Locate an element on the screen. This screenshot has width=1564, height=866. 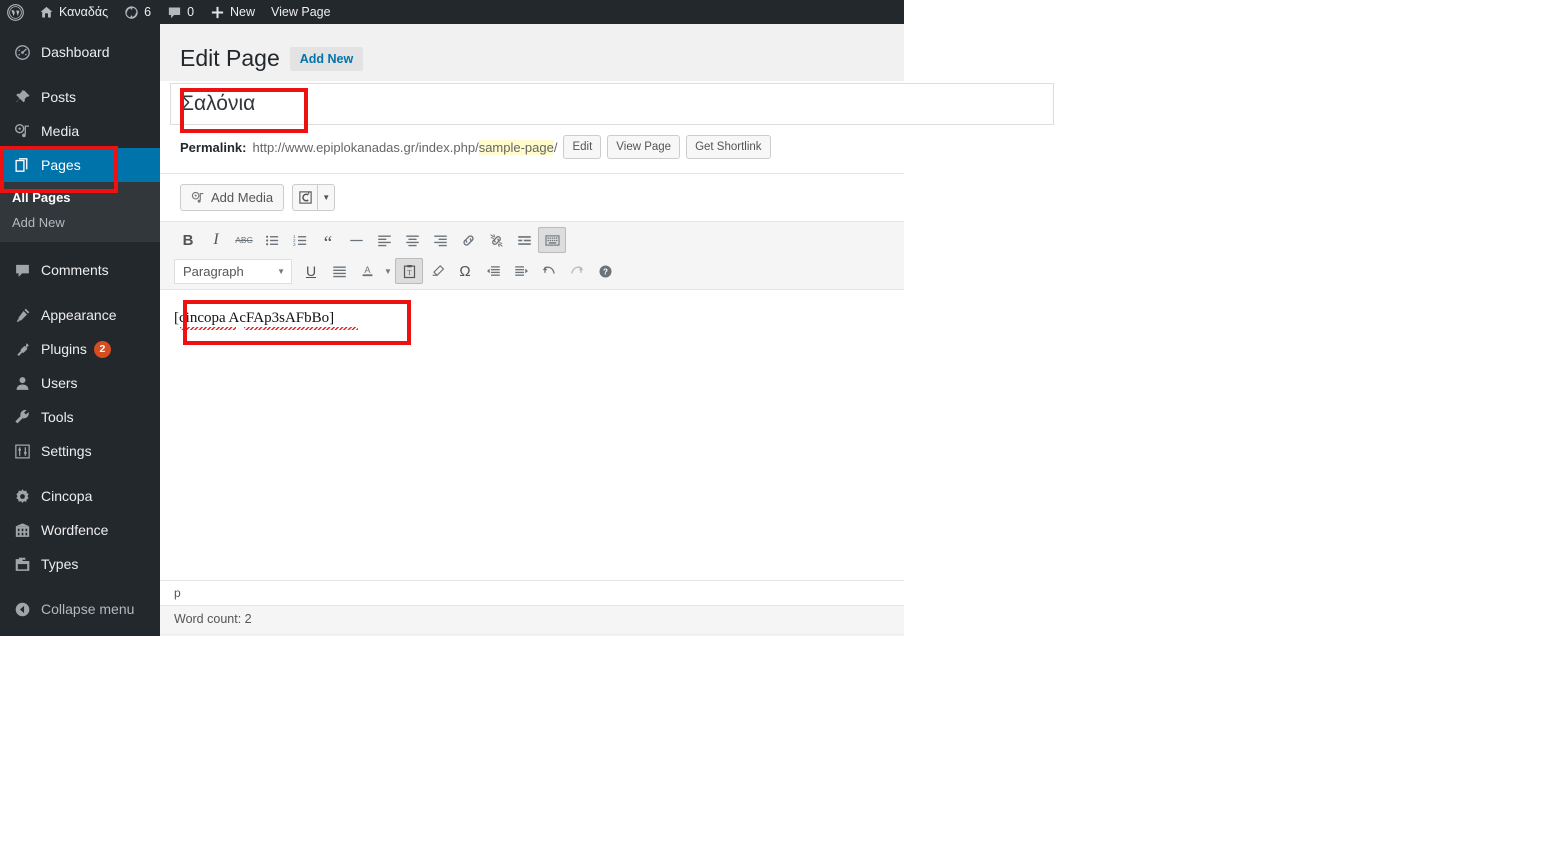
sidebar-item-cincopa: Cincopa is located at coordinates (80, 496).